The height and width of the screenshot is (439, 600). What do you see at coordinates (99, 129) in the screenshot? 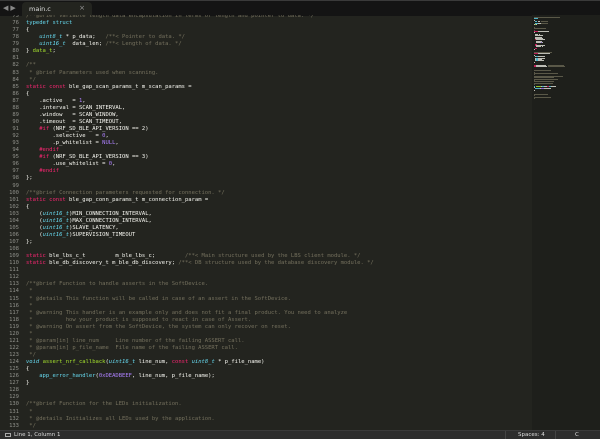
I see `code-token: (NRF_SD_BLE_API_VERSION == 2)` at bounding box center [99, 129].